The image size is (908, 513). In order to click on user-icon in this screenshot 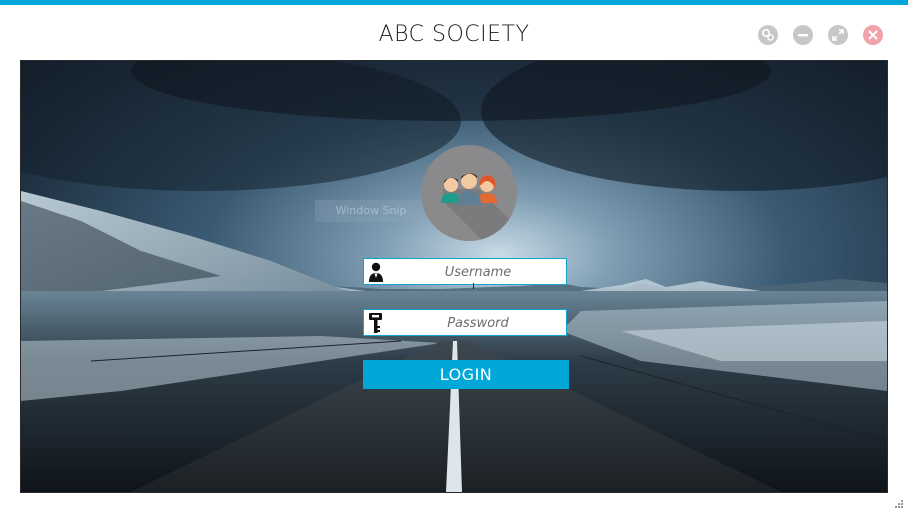, I will do `click(376, 272)`.